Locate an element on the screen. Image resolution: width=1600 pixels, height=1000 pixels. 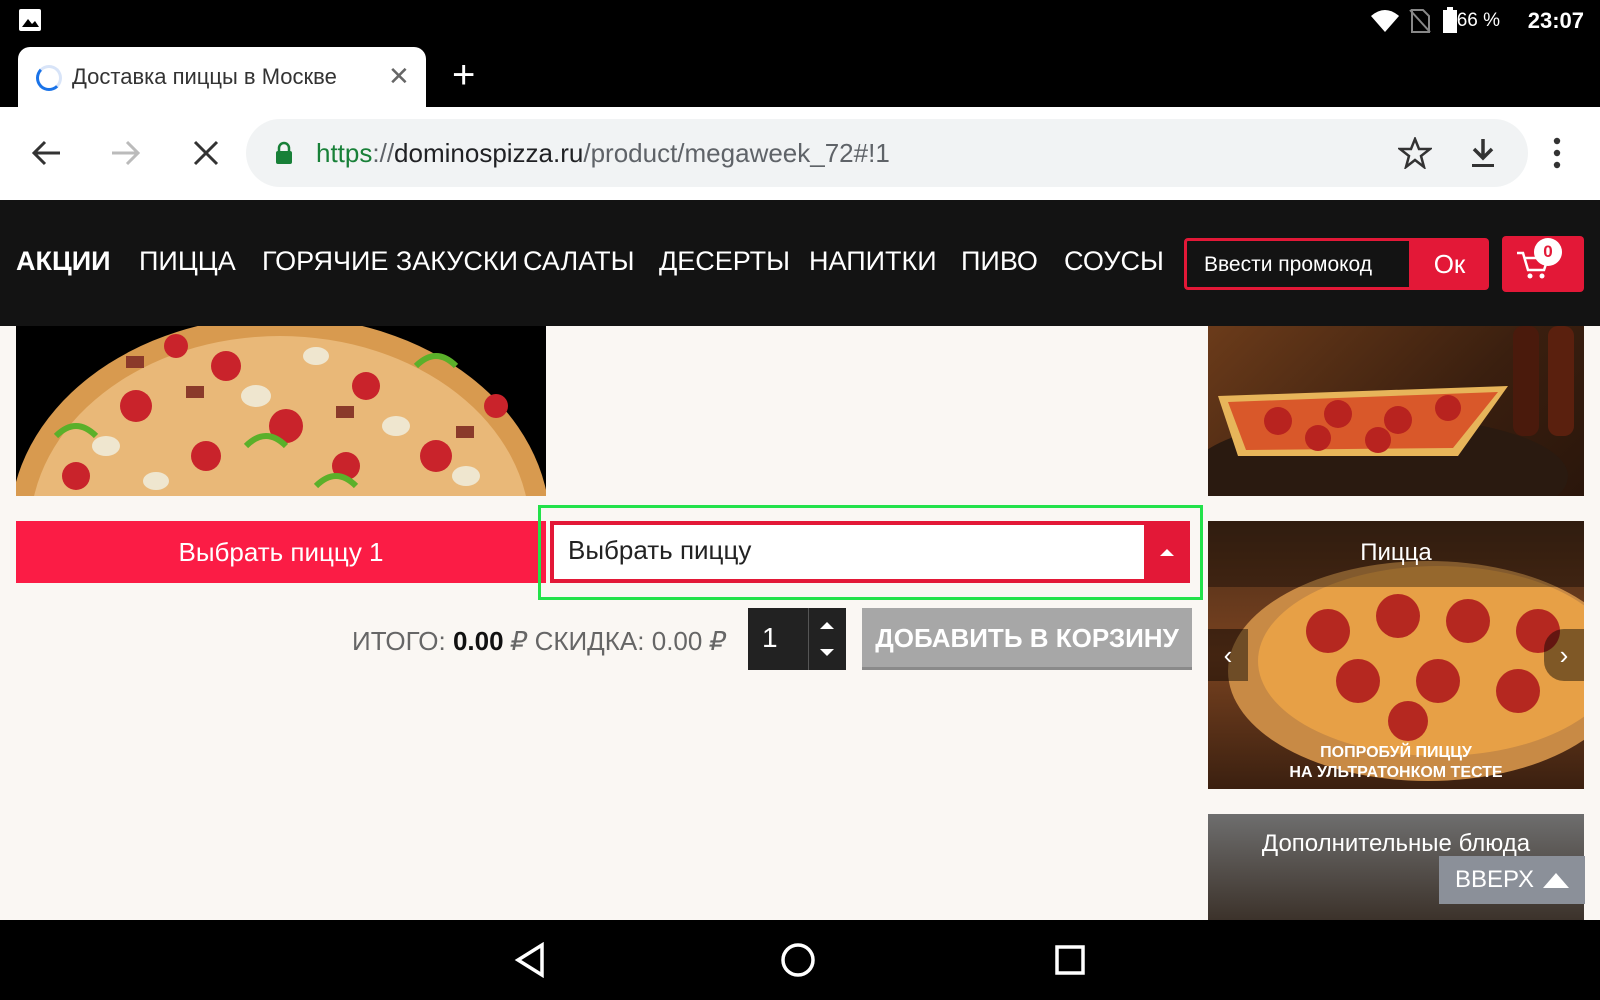
total-currency: ₽ is located at coordinates (519, 641).